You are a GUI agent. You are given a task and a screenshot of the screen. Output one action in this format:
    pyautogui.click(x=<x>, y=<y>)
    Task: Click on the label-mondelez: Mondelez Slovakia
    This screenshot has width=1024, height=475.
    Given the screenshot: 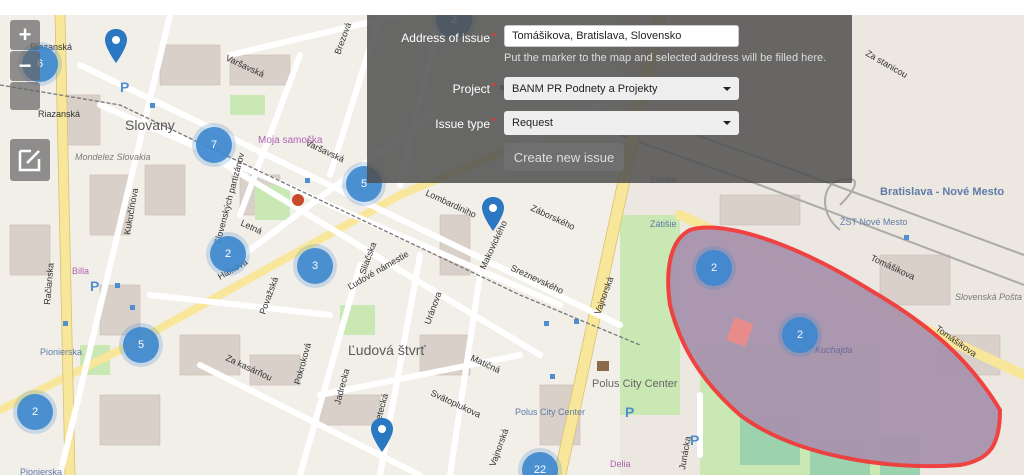 What is the action you would take?
    pyautogui.click(x=113, y=157)
    